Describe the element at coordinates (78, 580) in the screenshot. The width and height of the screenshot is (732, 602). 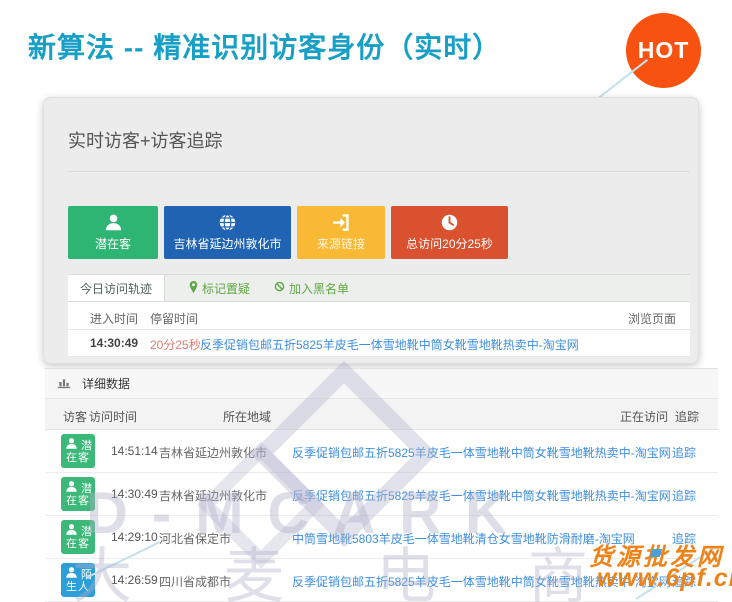
I see `visitor-type-badge: 陌 生人` at that location.